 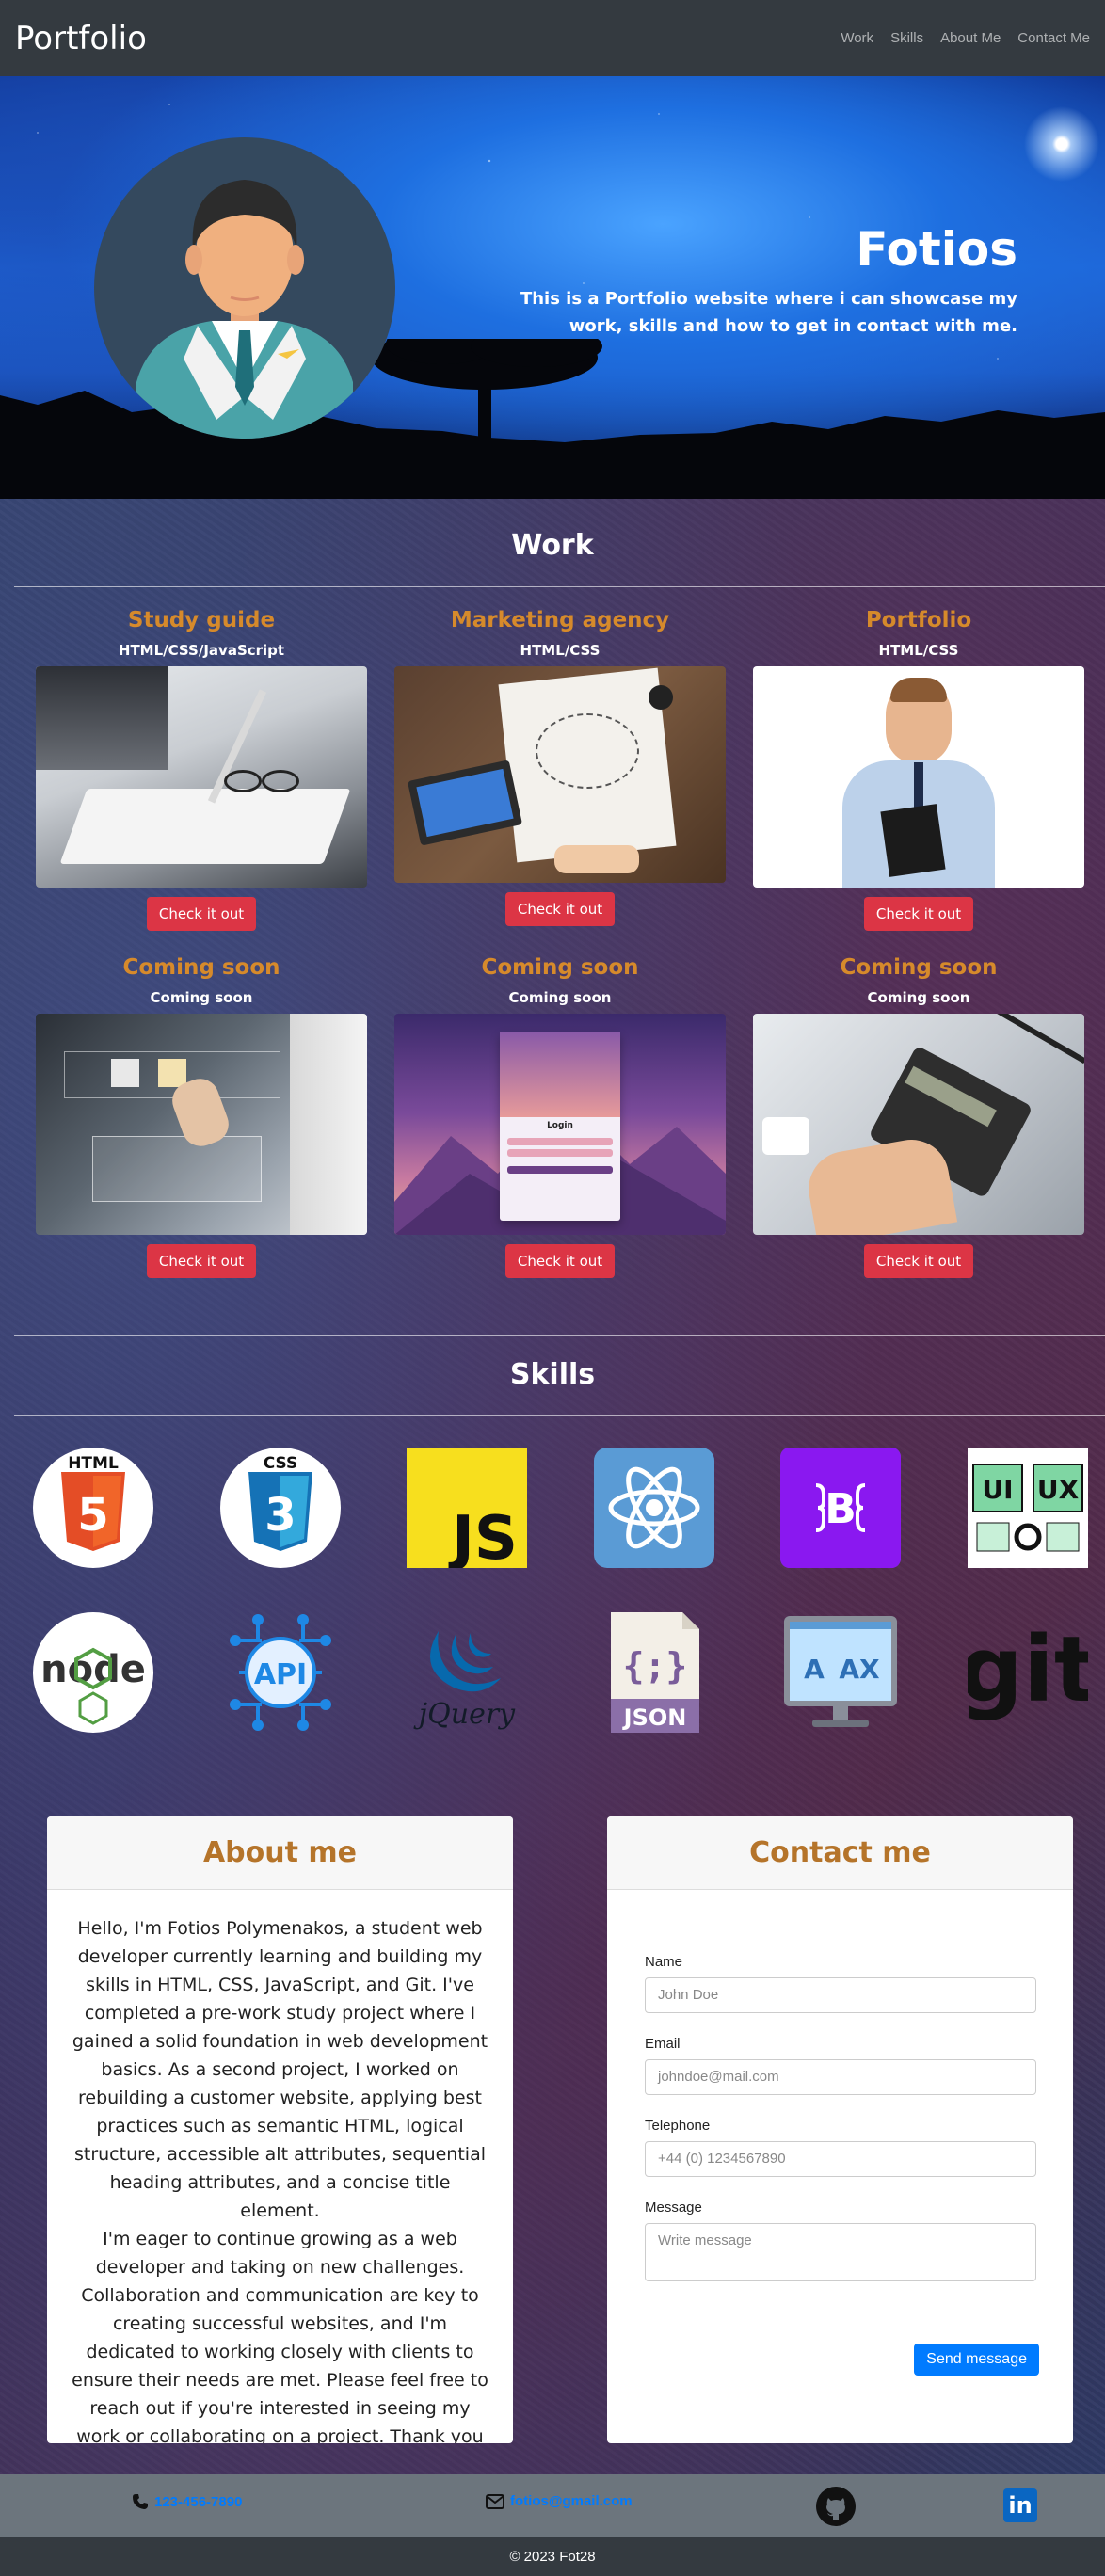 I want to click on ax-label: A, so click(x=814, y=1669).